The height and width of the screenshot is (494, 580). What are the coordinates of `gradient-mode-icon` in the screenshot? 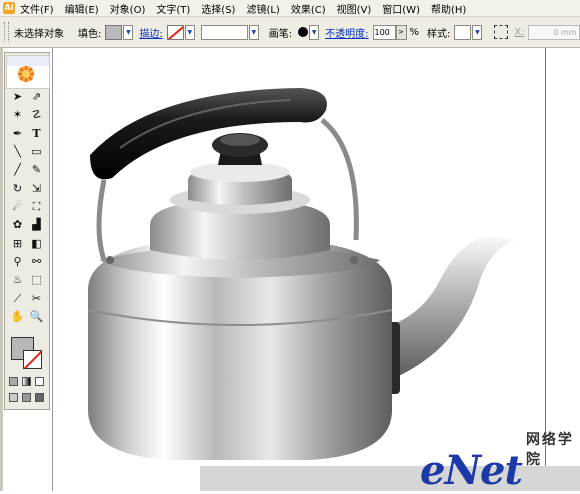 It's located at (26, 381).